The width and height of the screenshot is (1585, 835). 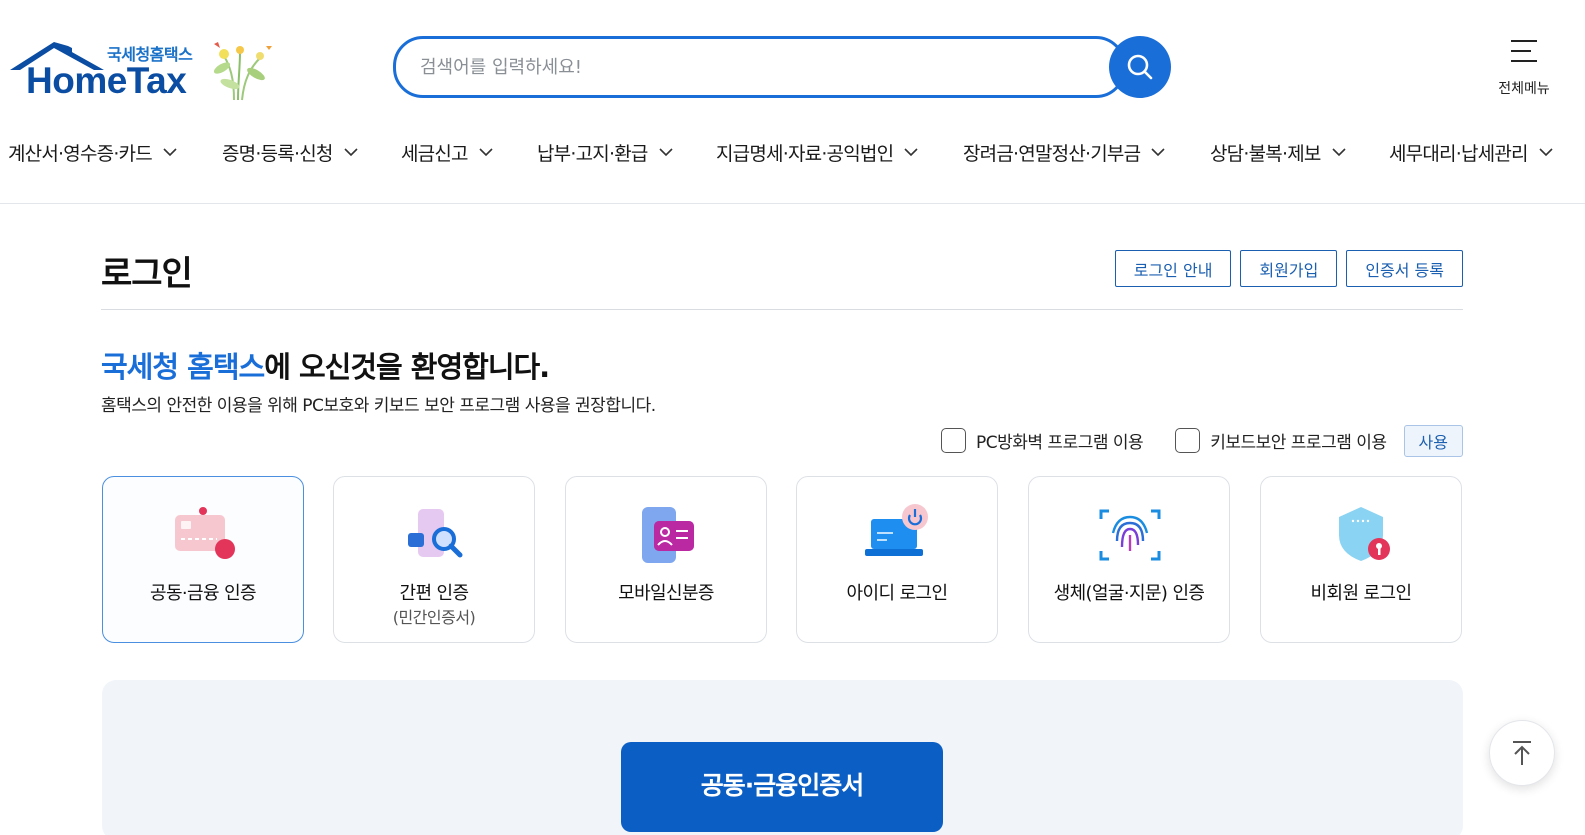 I want to click on welcome-rest: 에 오신것을 환영합니다., so click(x=407, y=367).